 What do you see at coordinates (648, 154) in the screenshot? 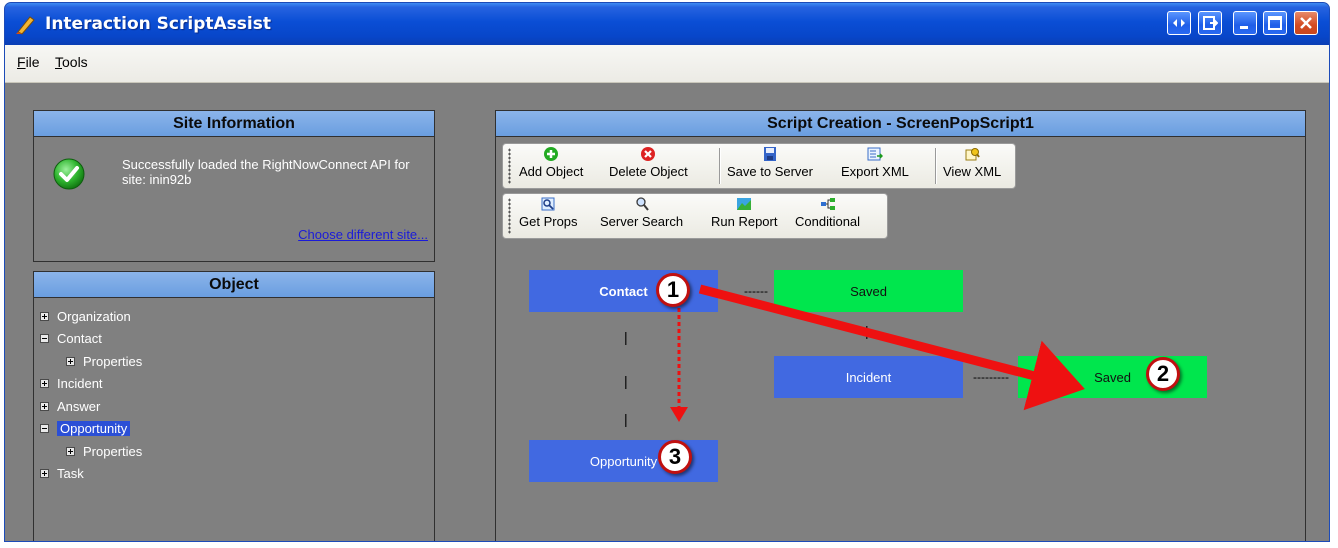
I see `delete-icon` at bounding box center [648, 154].